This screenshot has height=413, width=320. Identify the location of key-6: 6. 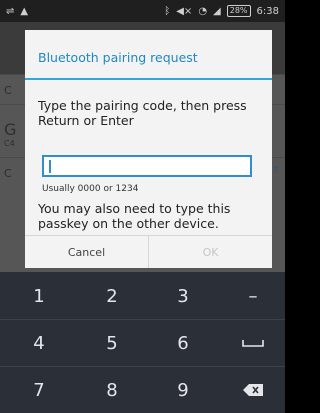
(183, 343).